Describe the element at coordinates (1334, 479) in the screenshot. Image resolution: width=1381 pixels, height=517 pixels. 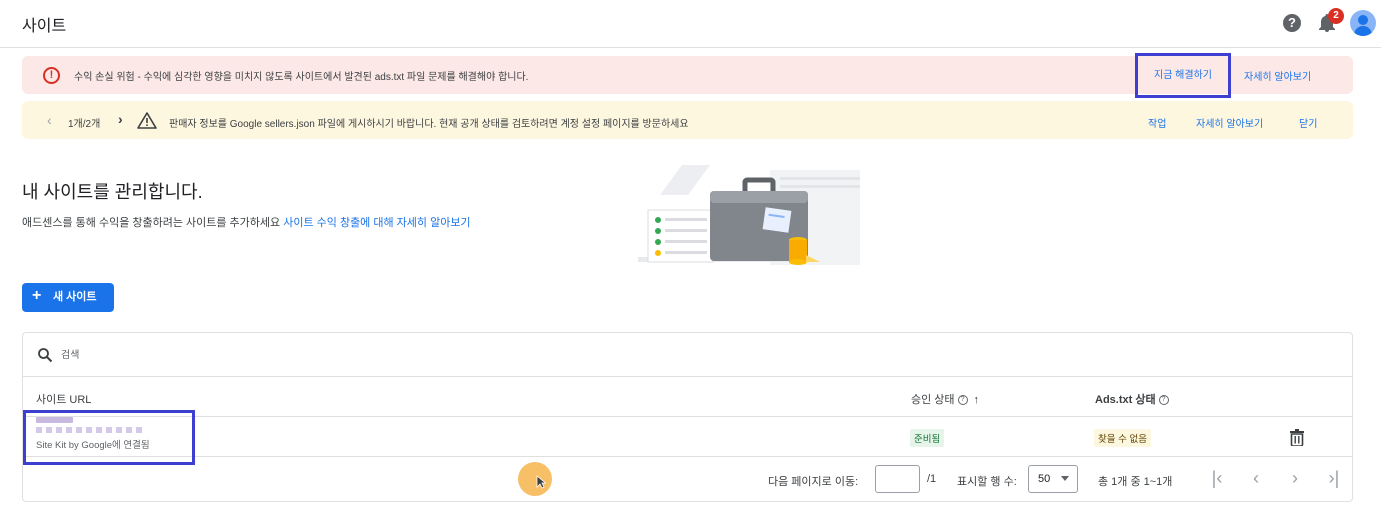
I see `last-page-icon: ›|` at that location.